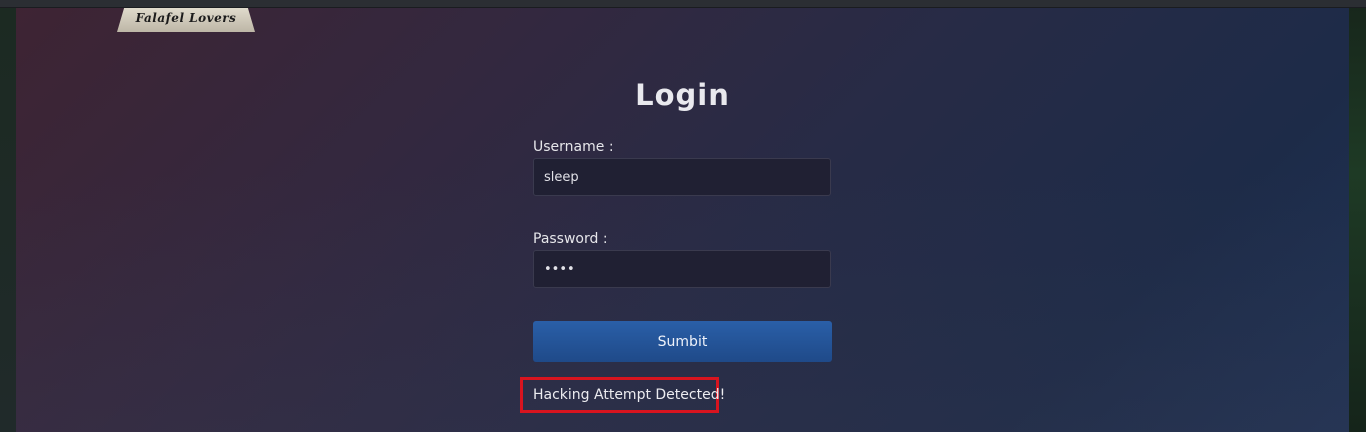  I want to click on logo-text: Falafel Lovers, so click(186, 18).